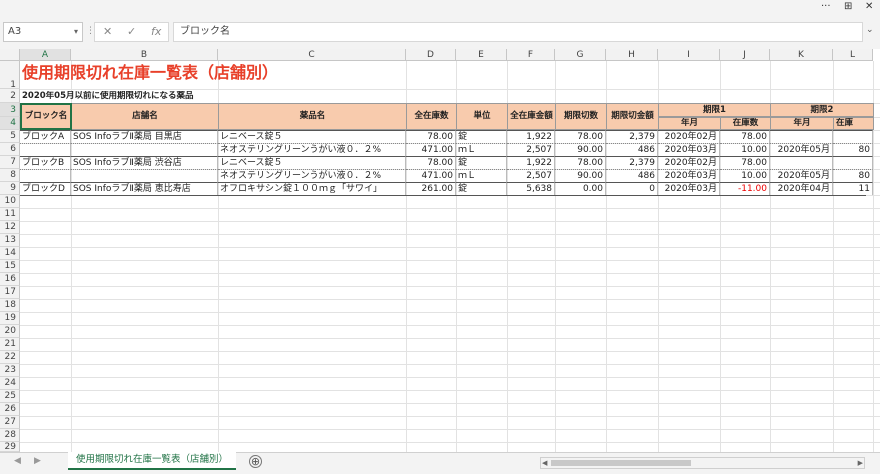 This screenshot has width=880, height=474. What do you see at coordinates (144, 175) in the screenshot?
I see `cell-store` at bounding box center [144, 175].